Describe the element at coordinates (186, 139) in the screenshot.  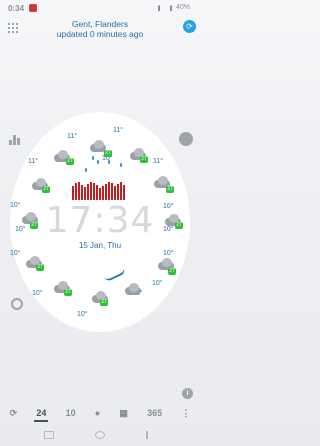
I see `palette-icon` at that location.